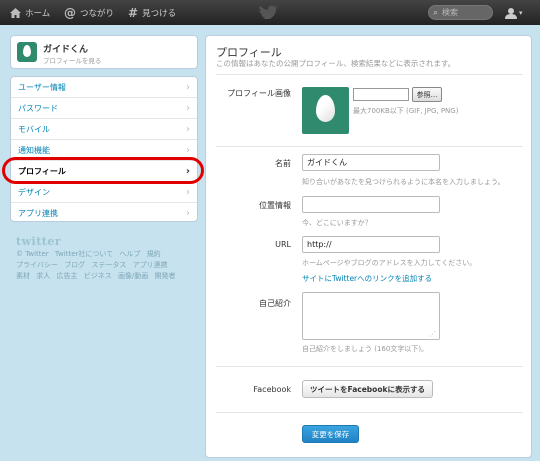  I want to click on sidebar-item-label: ユーザー情報, so click(42, 87).